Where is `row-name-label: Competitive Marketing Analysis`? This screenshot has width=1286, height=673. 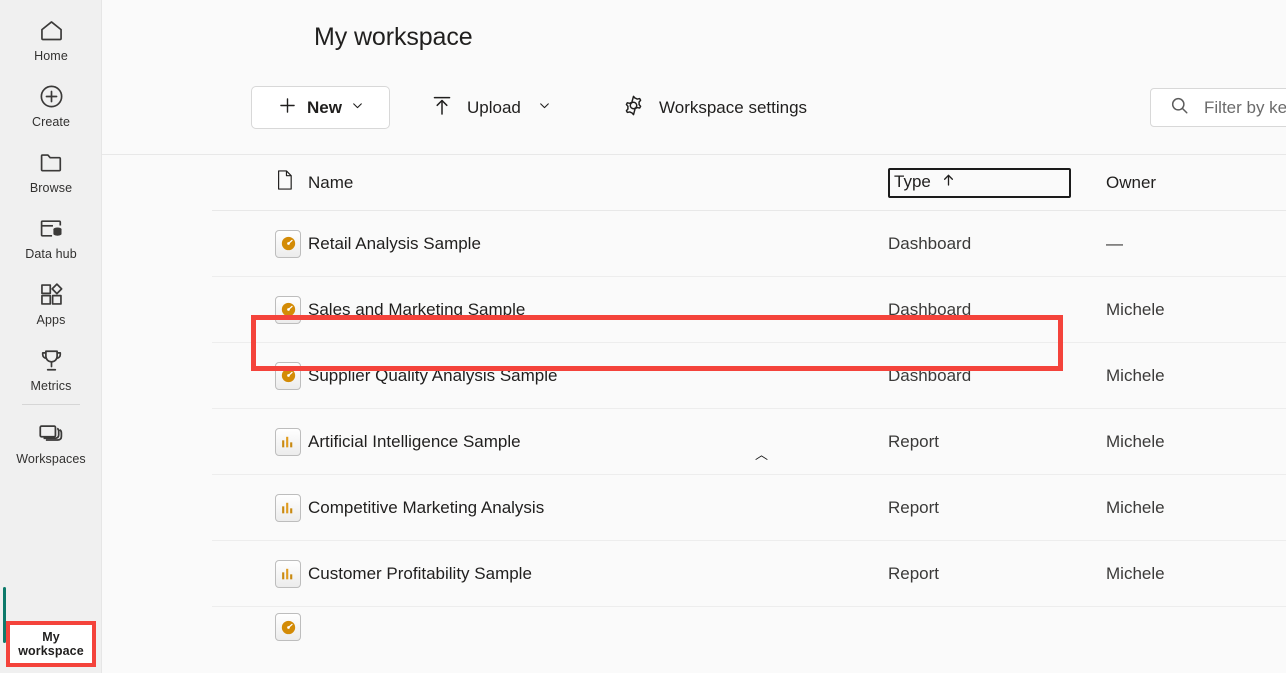
row-name-label: Competitive Marketing Analysis is located at coordinates (426, 507).